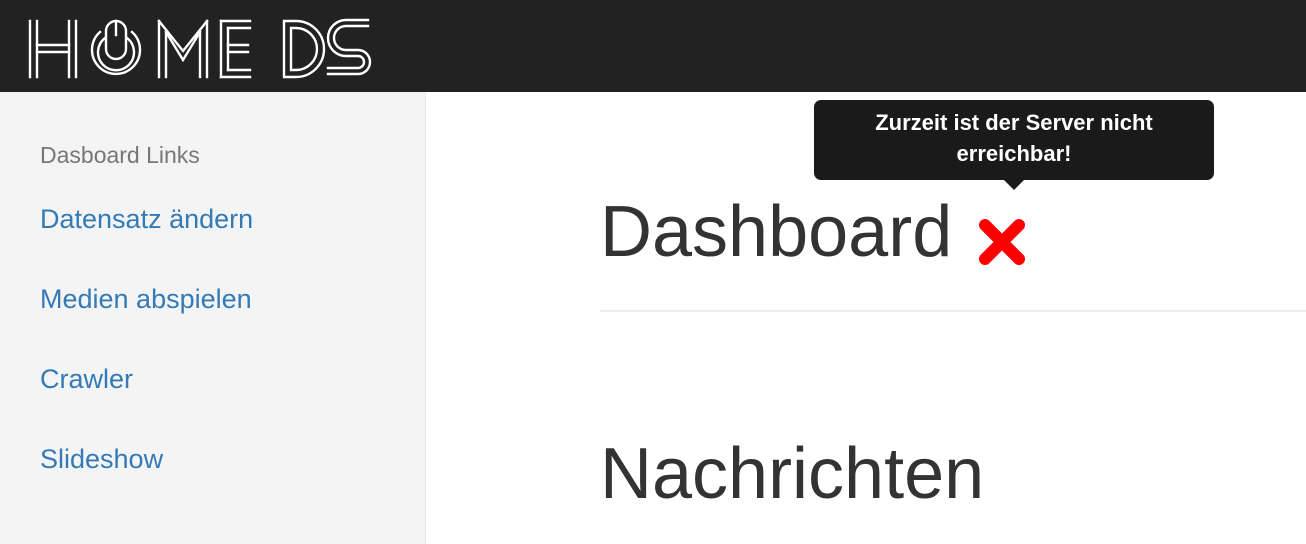  What do you see at coordinates (120, 155) in the screenshot?
I see `sidebar-heading: Dasboard Links` at bounding box center [120, 155].